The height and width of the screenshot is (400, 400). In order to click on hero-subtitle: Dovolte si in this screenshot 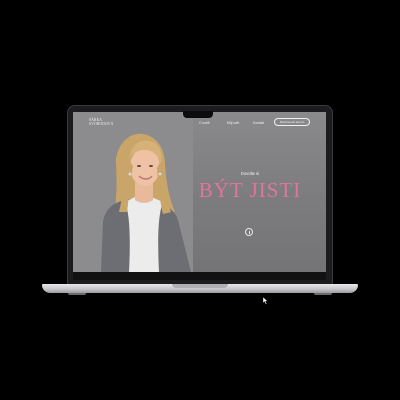, I will do `click(250, 173)`.